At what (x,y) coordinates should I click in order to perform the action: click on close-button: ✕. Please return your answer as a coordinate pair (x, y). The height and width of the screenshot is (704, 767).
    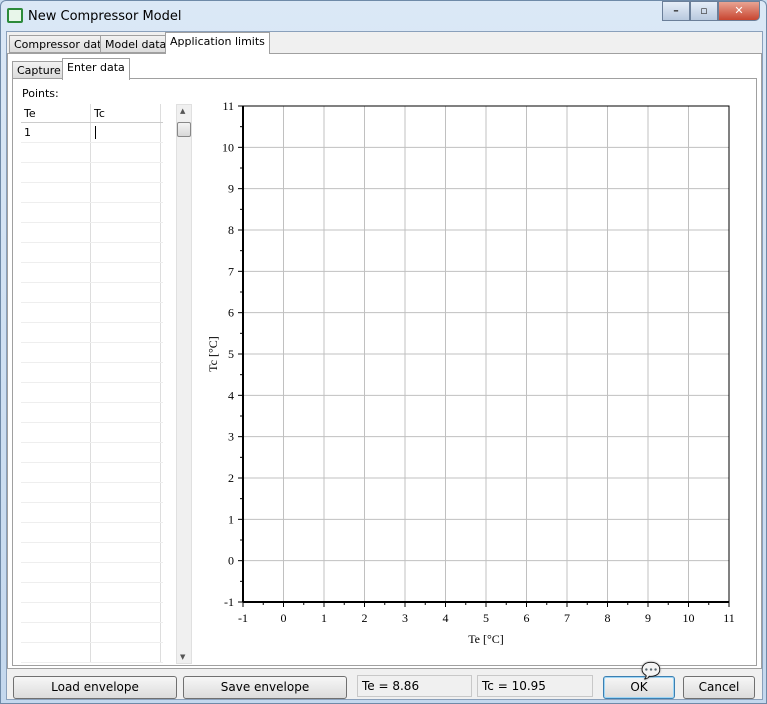
    Looking at the image, I should click on (739, 11).